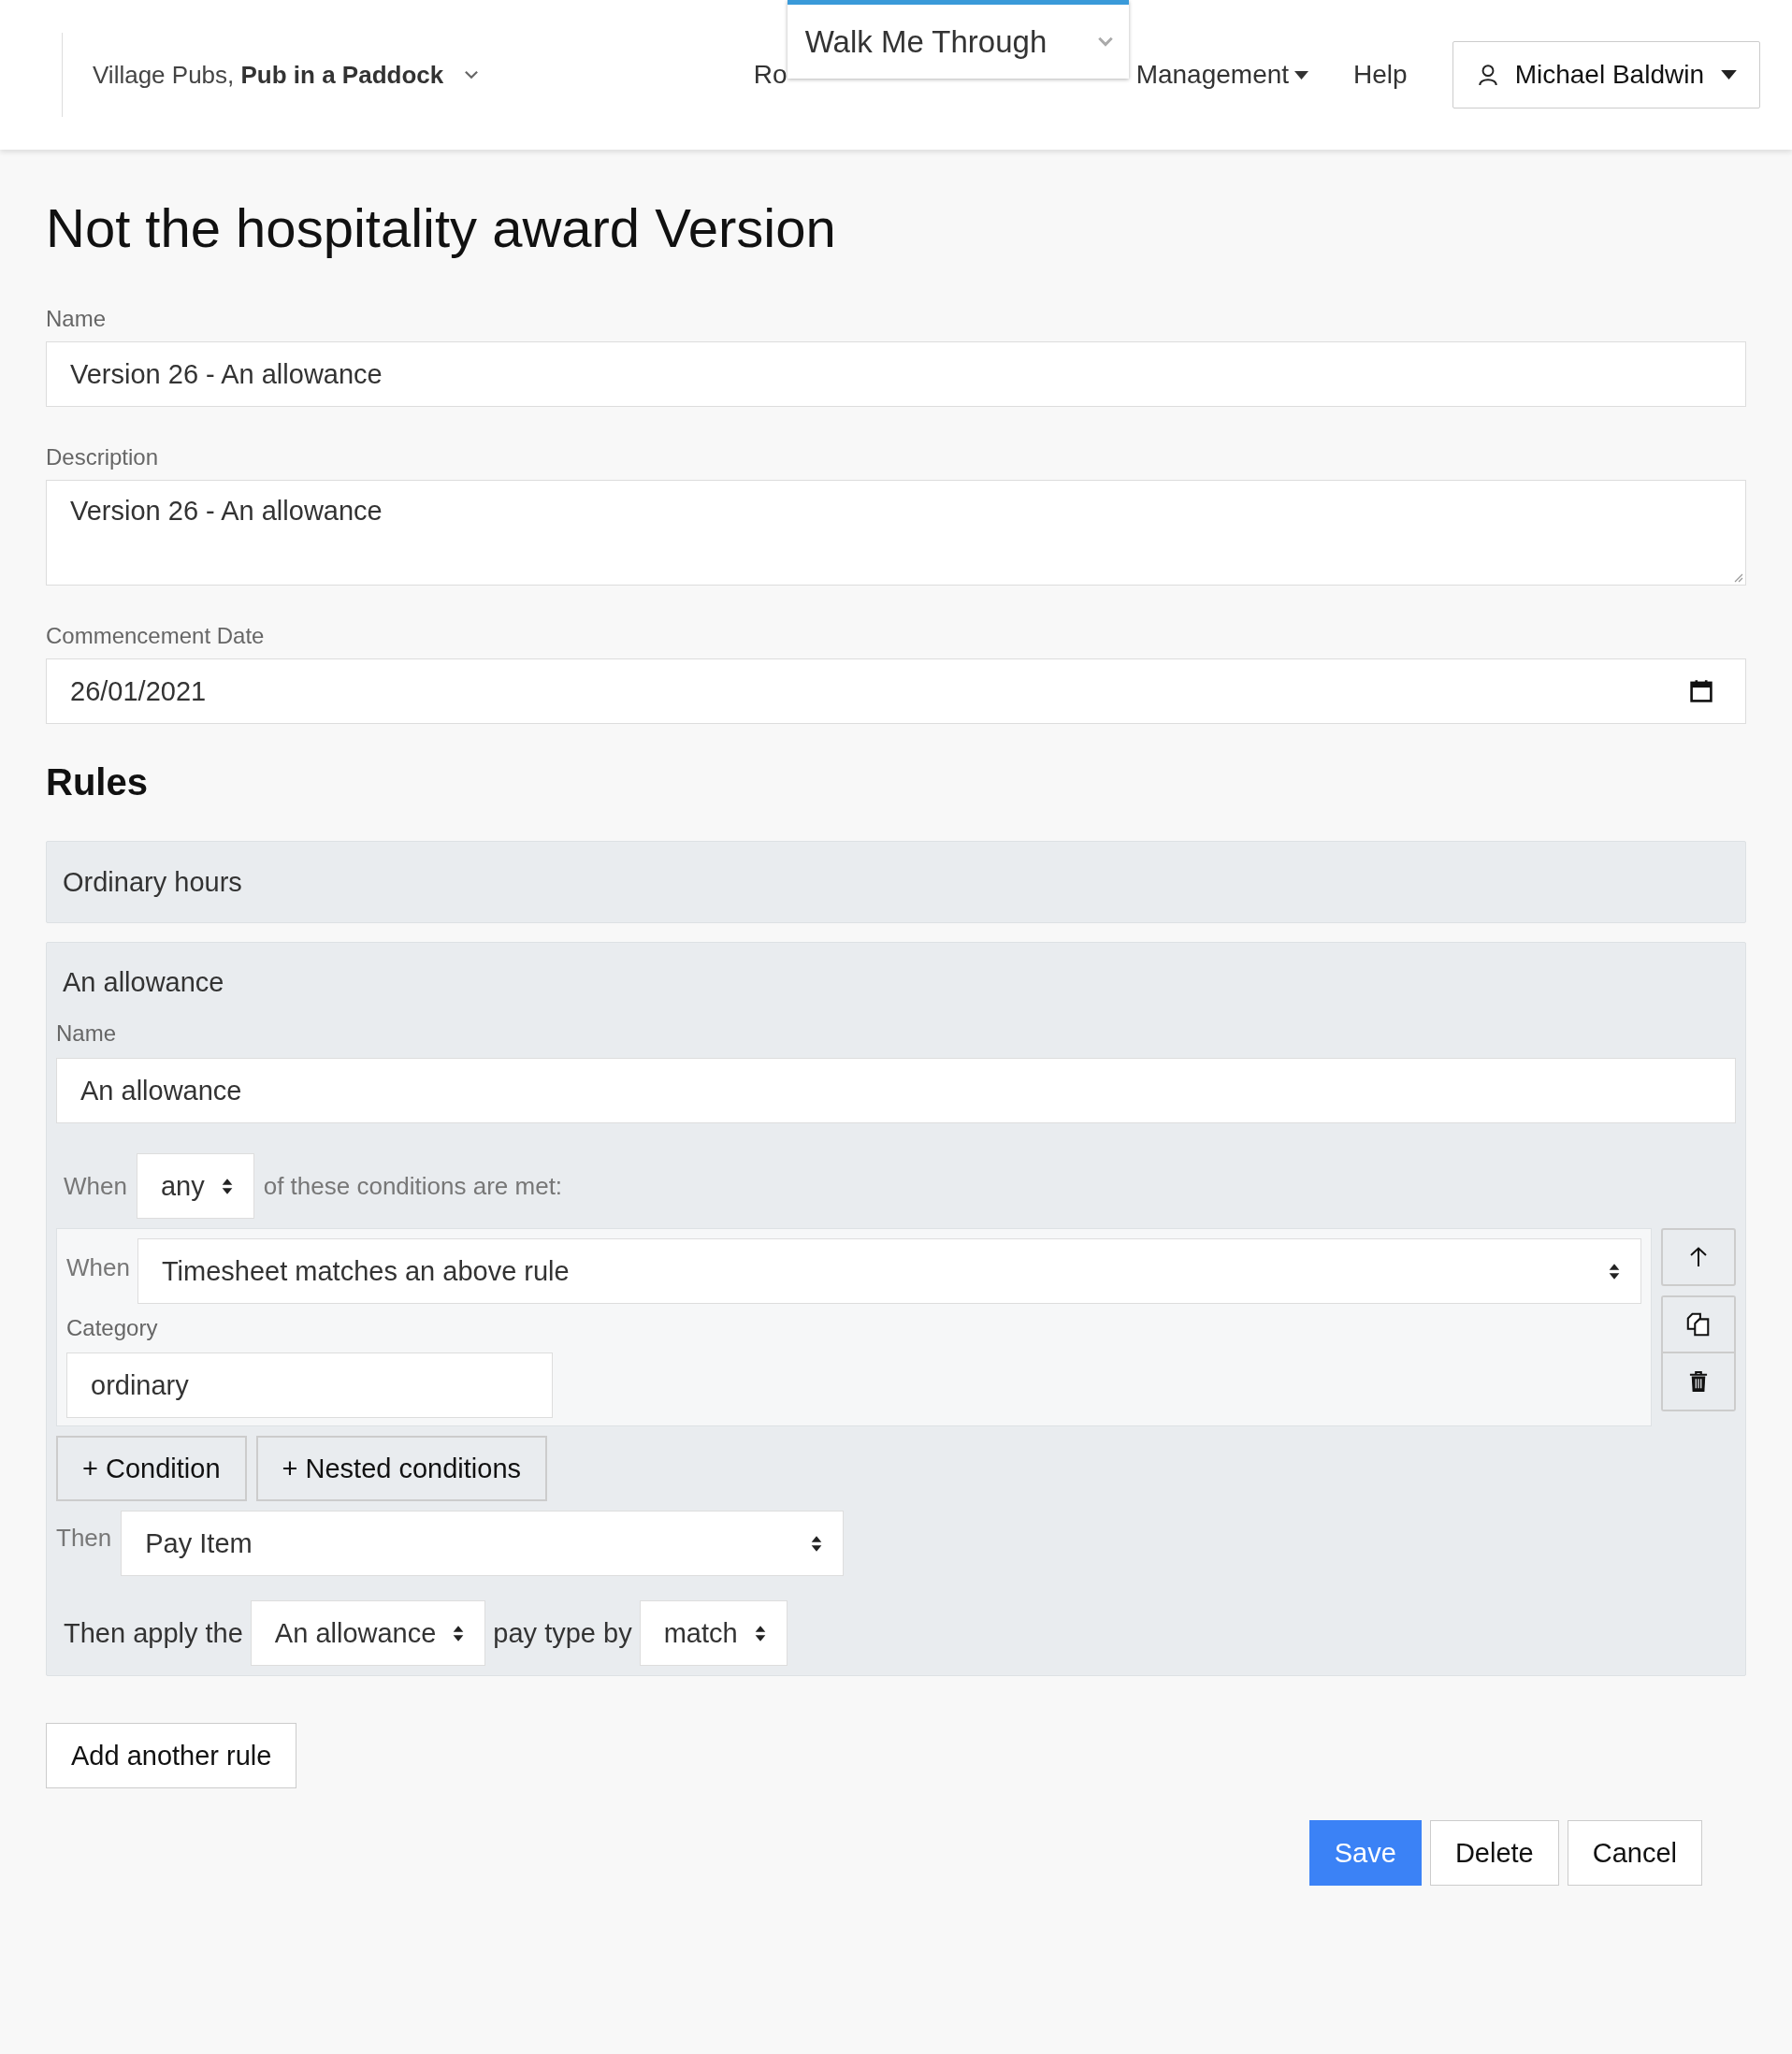 The image size is (1792, 2054). Describe the element at coordinates (401, 1469) in the screenshot. I see `add-condition-button: + Nested conditions` at that location.